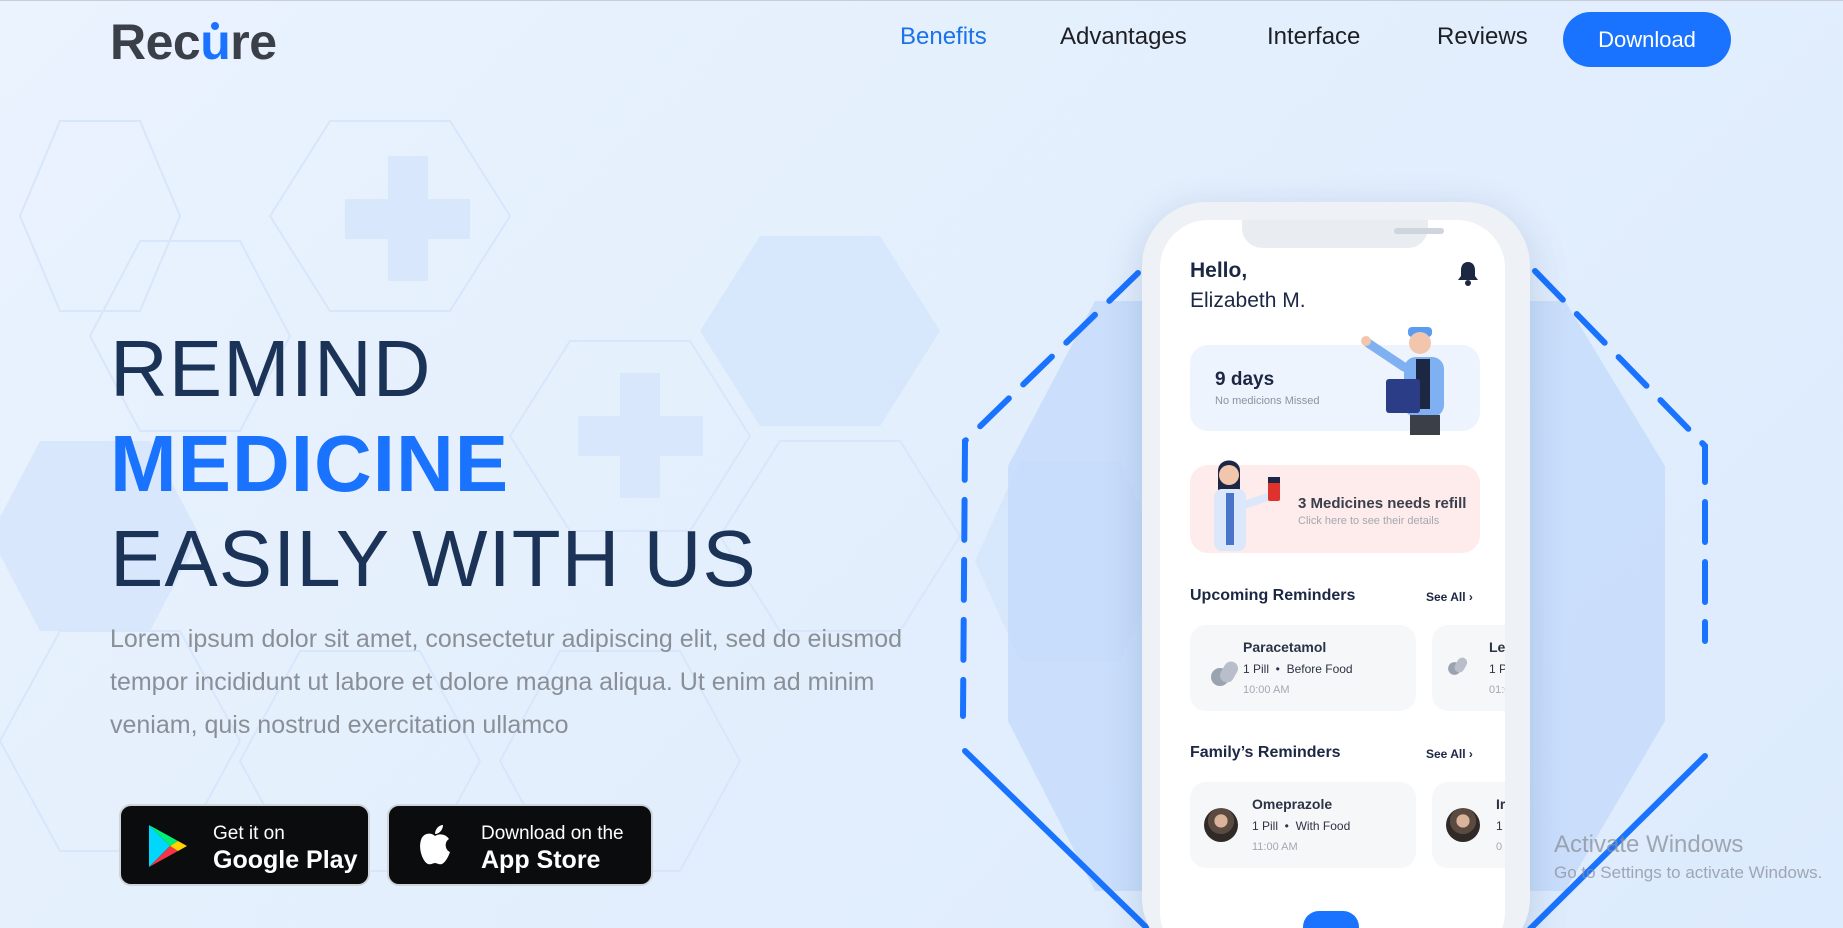 This screenshot has width=1843, height=928. I want to click on logo-text-suffix: re, so click(253, 42).